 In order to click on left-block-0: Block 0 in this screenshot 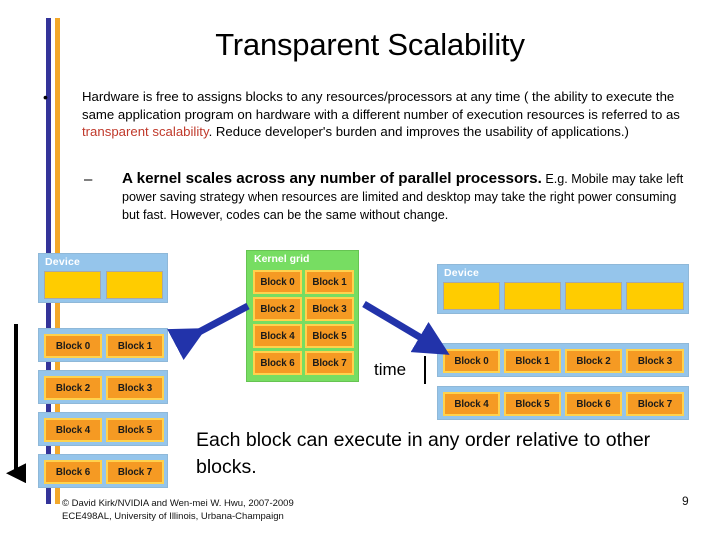, I will do `click(73, 346)`.